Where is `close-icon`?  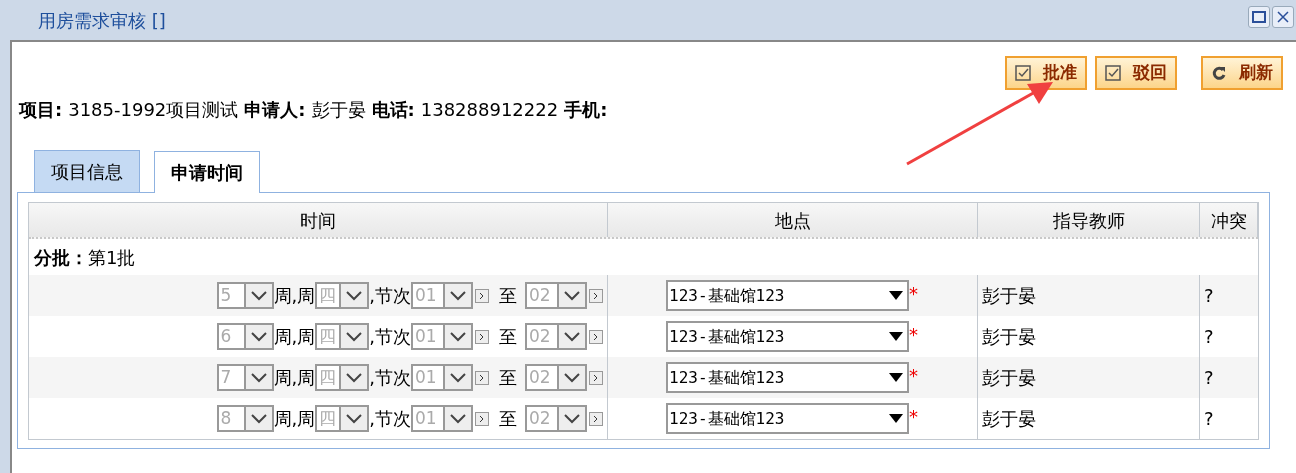
close-icon is located at coordinates (1283, 17).